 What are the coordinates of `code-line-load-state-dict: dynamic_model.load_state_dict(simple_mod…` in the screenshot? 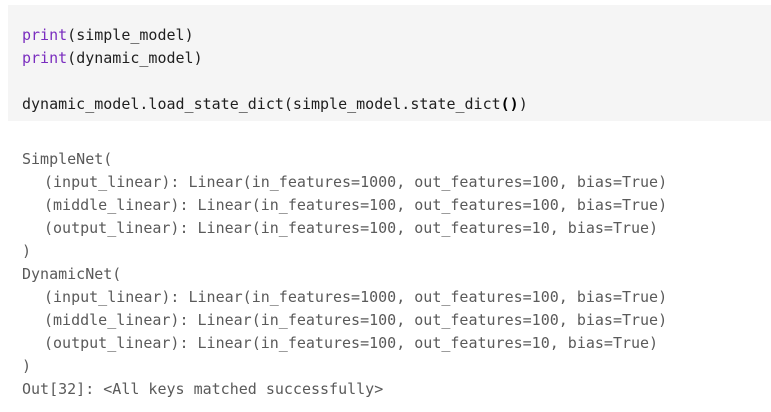 It's located at (396, 104).